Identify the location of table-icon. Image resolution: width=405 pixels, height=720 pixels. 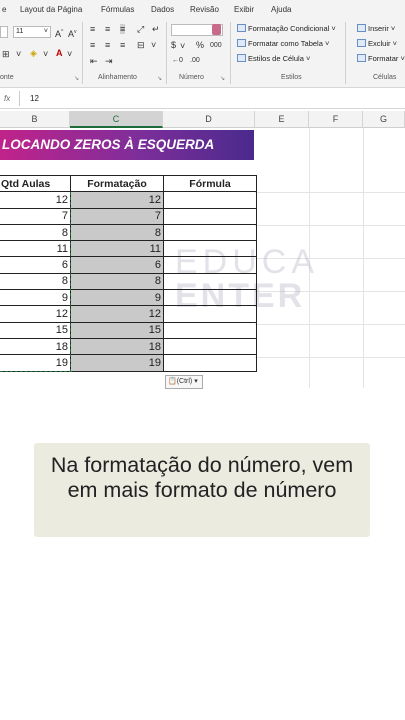
(241, 43).